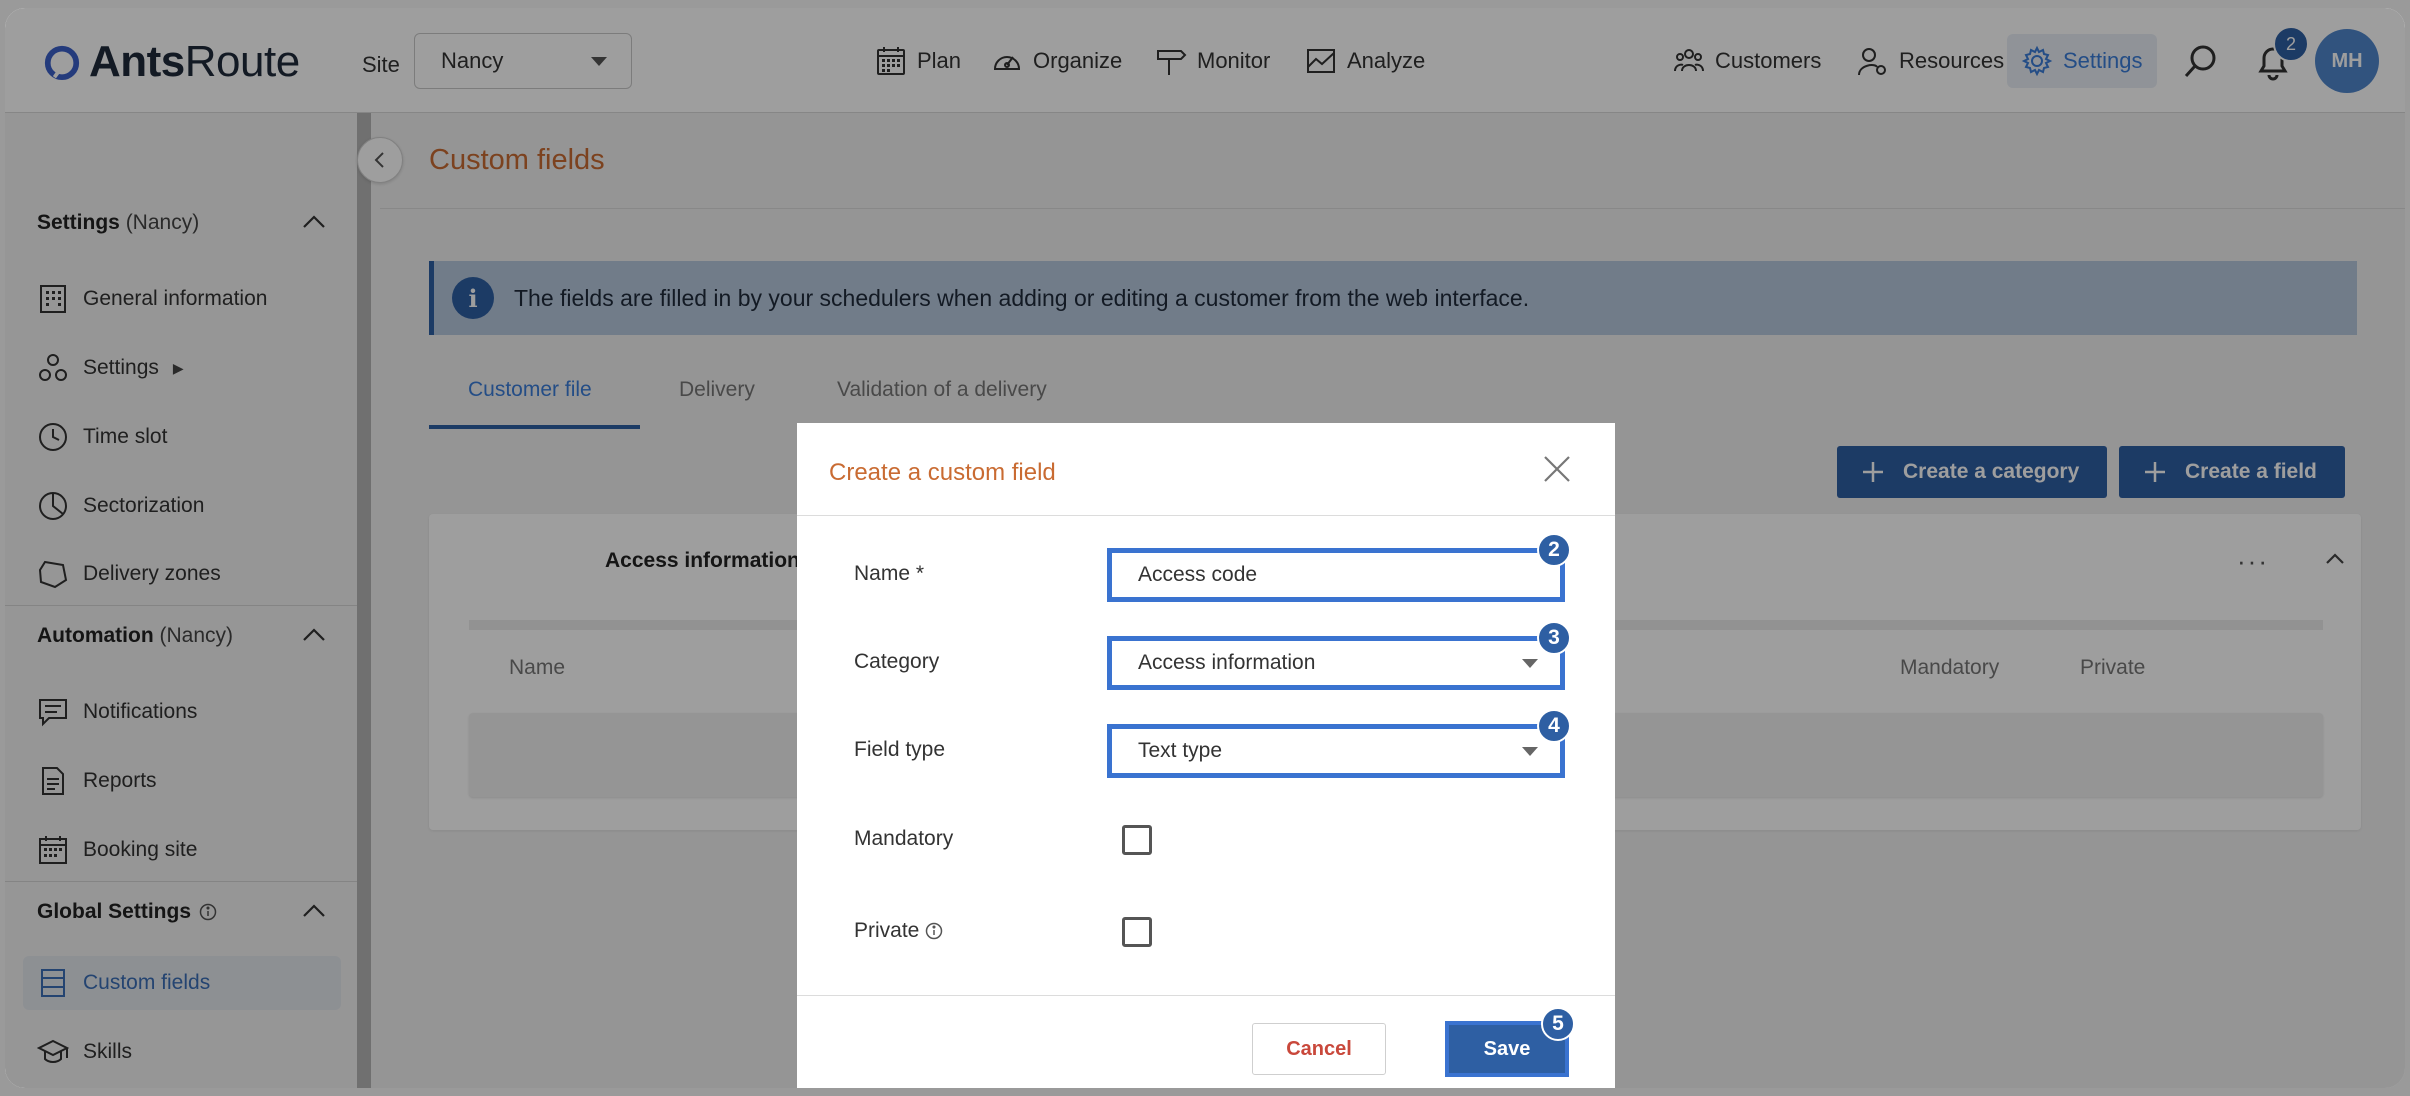 The width and height of the screenshot is (2410, 1096). Describe the element at coordinates (1554, 726) in the screenshot. I see `step-badge-4: 4` at that location.